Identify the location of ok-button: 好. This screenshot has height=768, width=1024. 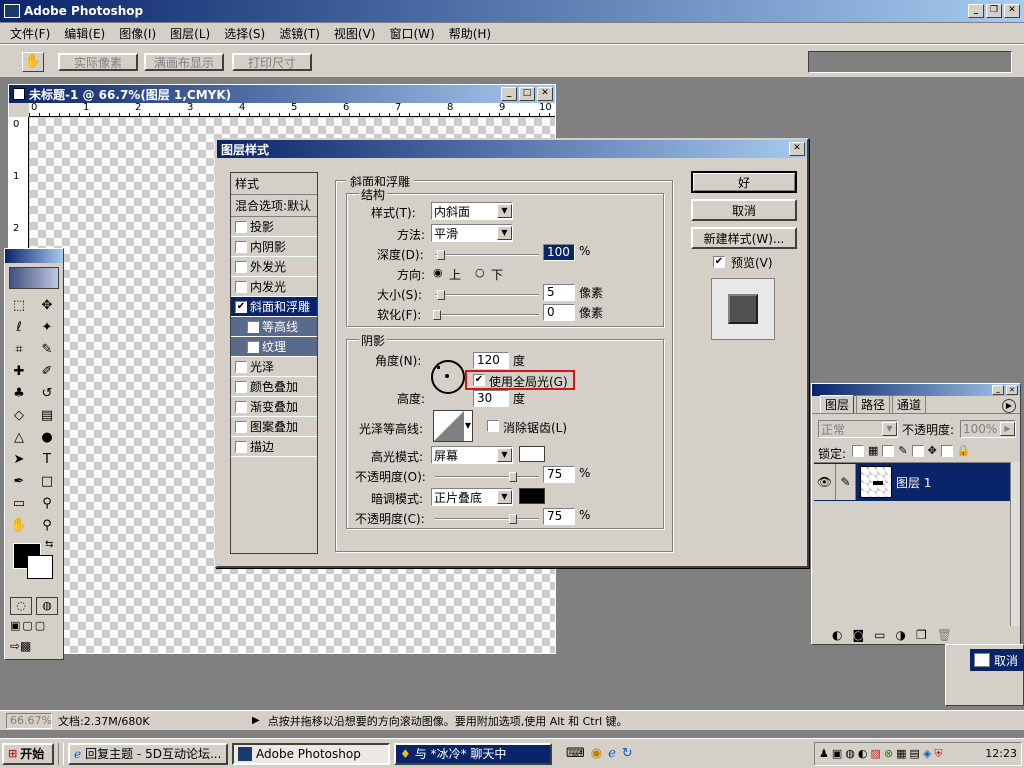
(744, 182).